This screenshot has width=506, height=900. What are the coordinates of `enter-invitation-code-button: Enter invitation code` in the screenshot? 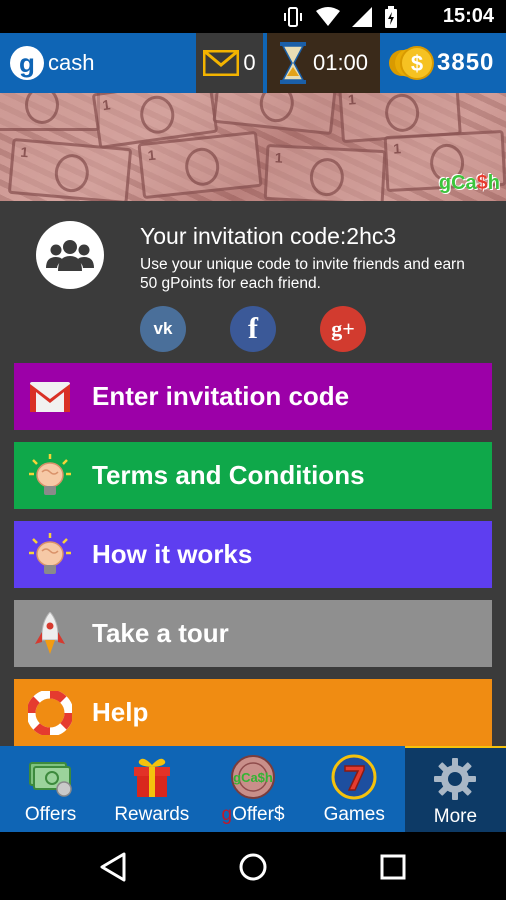 It's located at (253, 396).